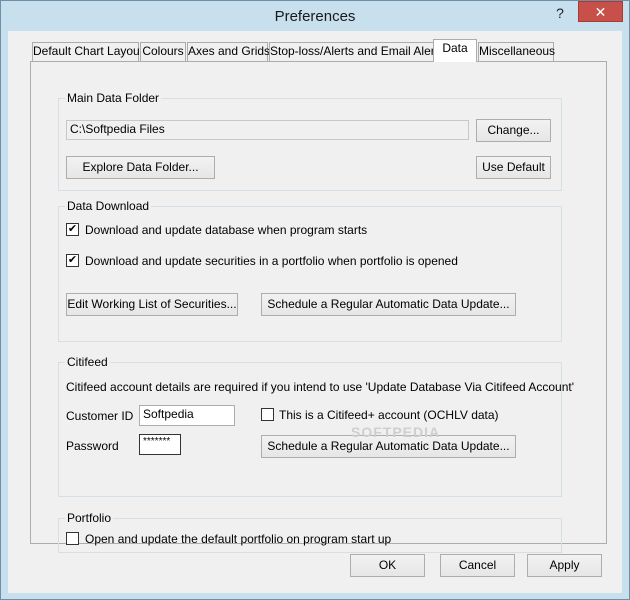 The width and height of the screenshot is (630, 600). What do you see at coordinates (600, 11) in the screenshot?
I see `close-button: ✕` at bounding box center [600, 11].